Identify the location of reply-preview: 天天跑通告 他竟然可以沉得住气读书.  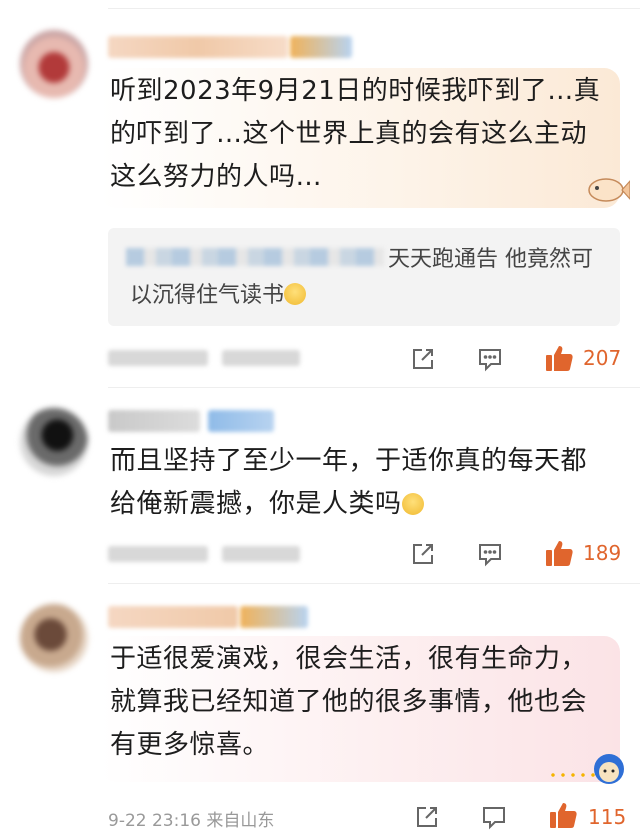
(364, 277).